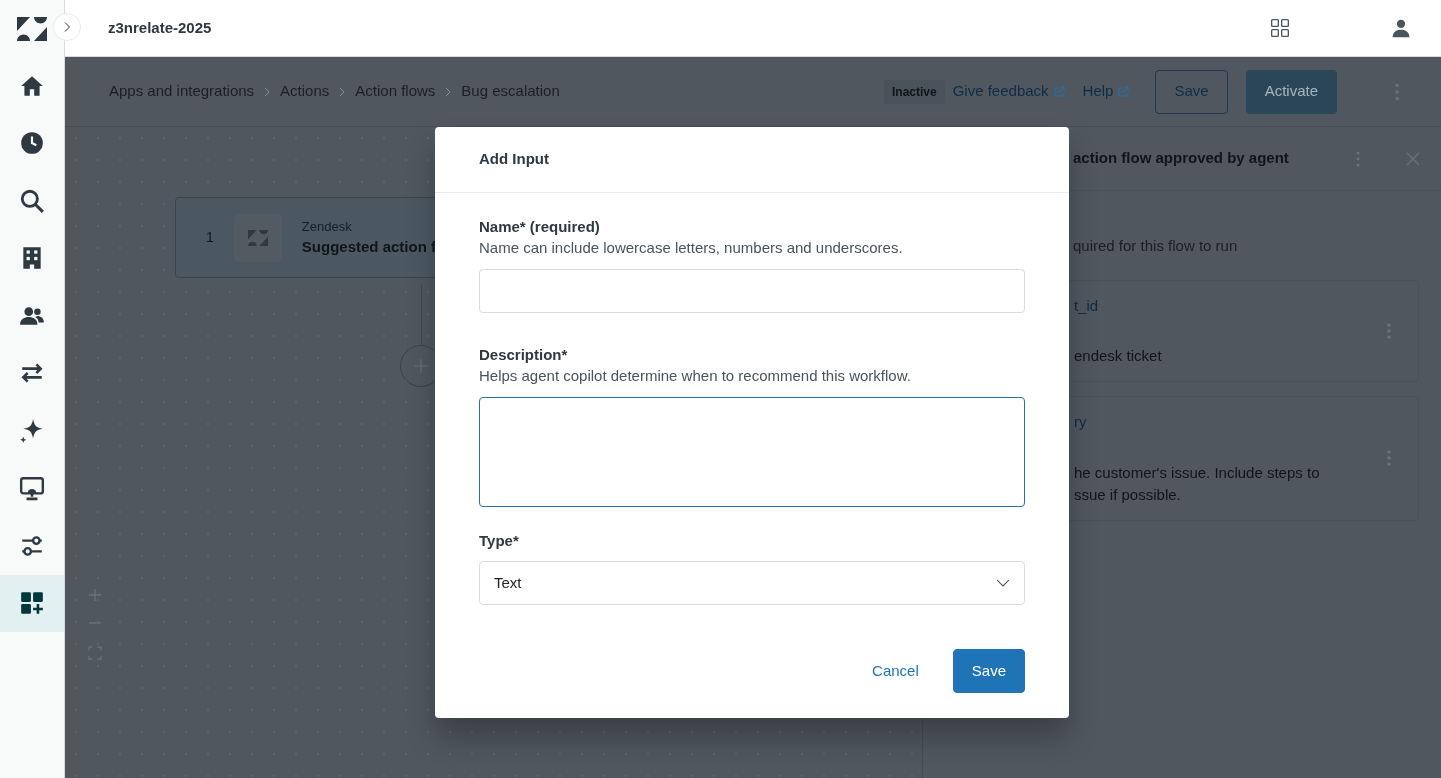 The image size is (1441, 778). I want to click on input-name: ry, so click(1081, 422).